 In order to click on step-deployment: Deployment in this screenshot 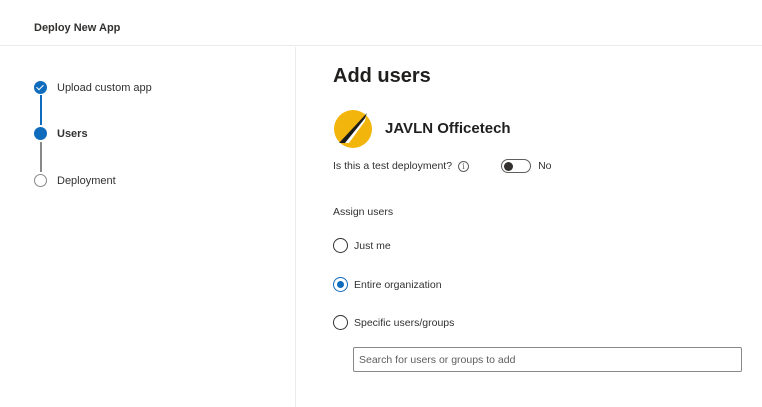, I will do `click(75, 180)`.